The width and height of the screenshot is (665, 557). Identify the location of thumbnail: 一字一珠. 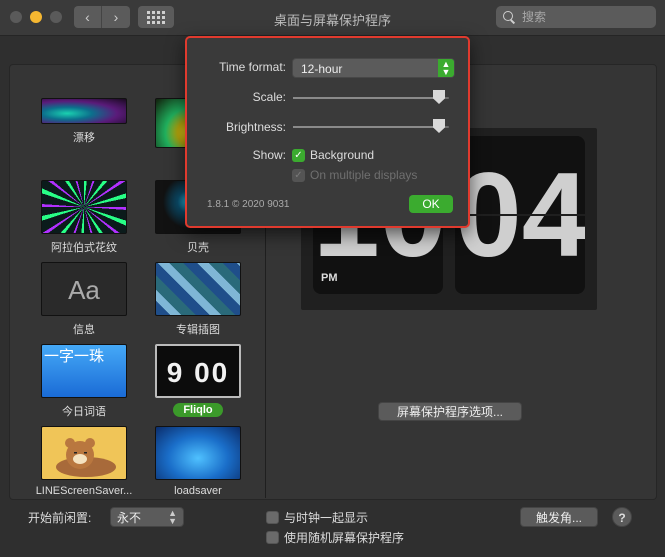
(84, 371).